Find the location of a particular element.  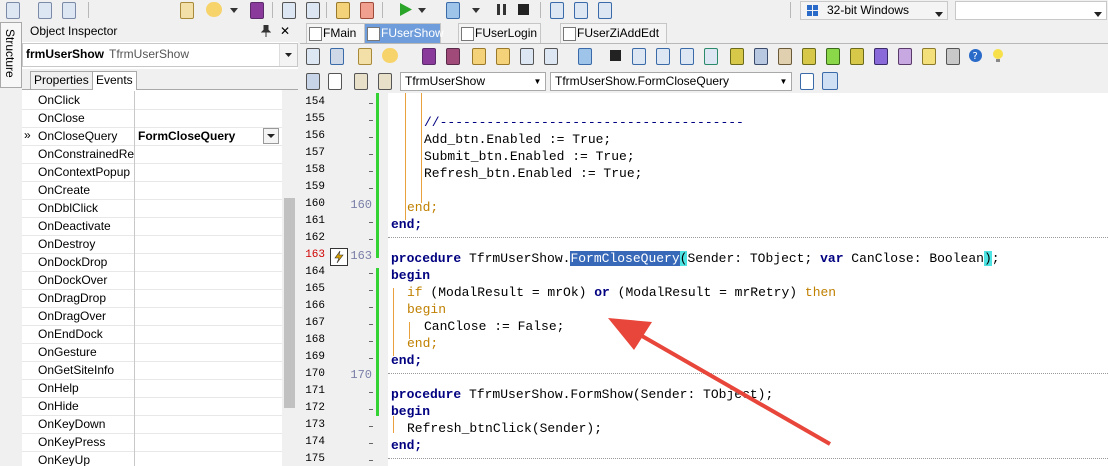

event-row: » OnCloseQuery FormCloseQuery is located at coordinates (152, 136).